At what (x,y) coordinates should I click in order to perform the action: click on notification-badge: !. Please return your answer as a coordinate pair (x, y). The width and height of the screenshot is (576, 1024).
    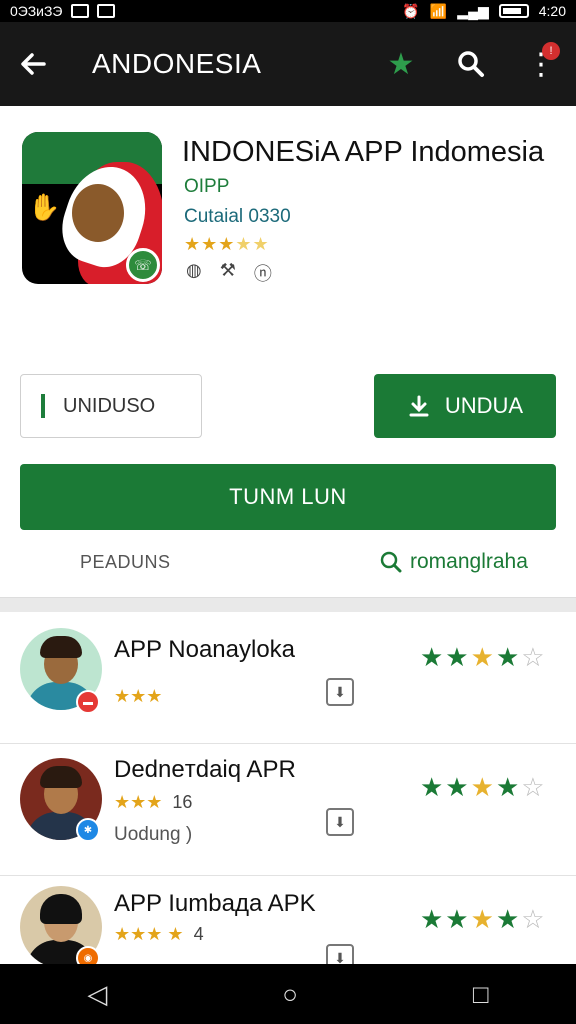
    Looking at the image, I should click on (551, 51).